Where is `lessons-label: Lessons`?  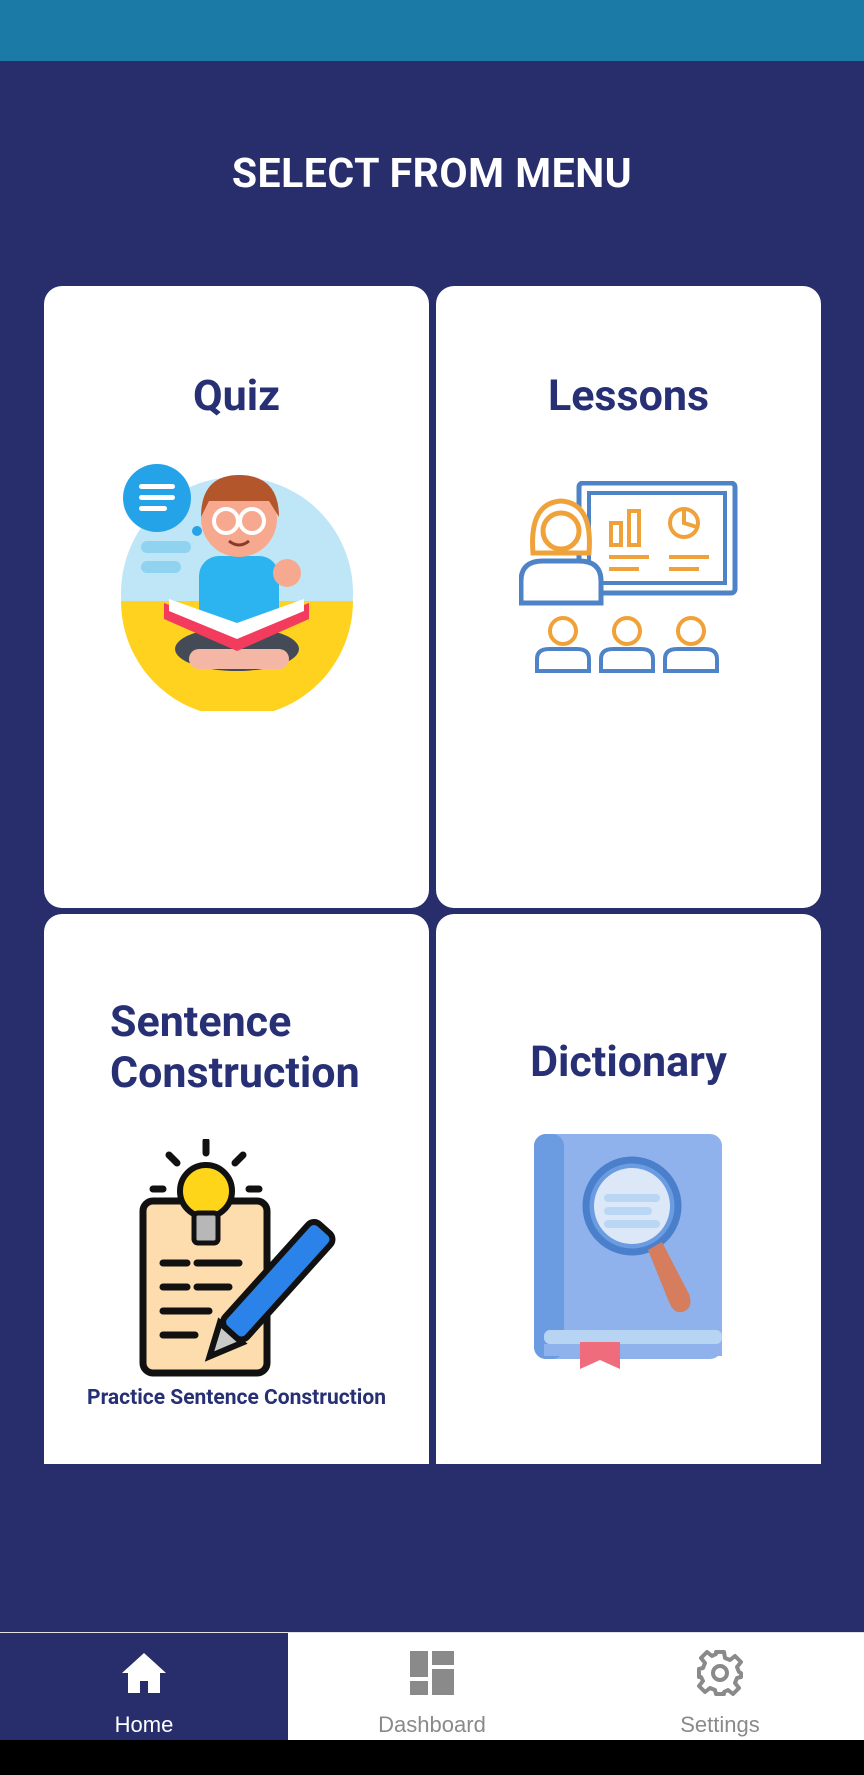
lessons-label: Lessons is located at coordinates (628, 396).